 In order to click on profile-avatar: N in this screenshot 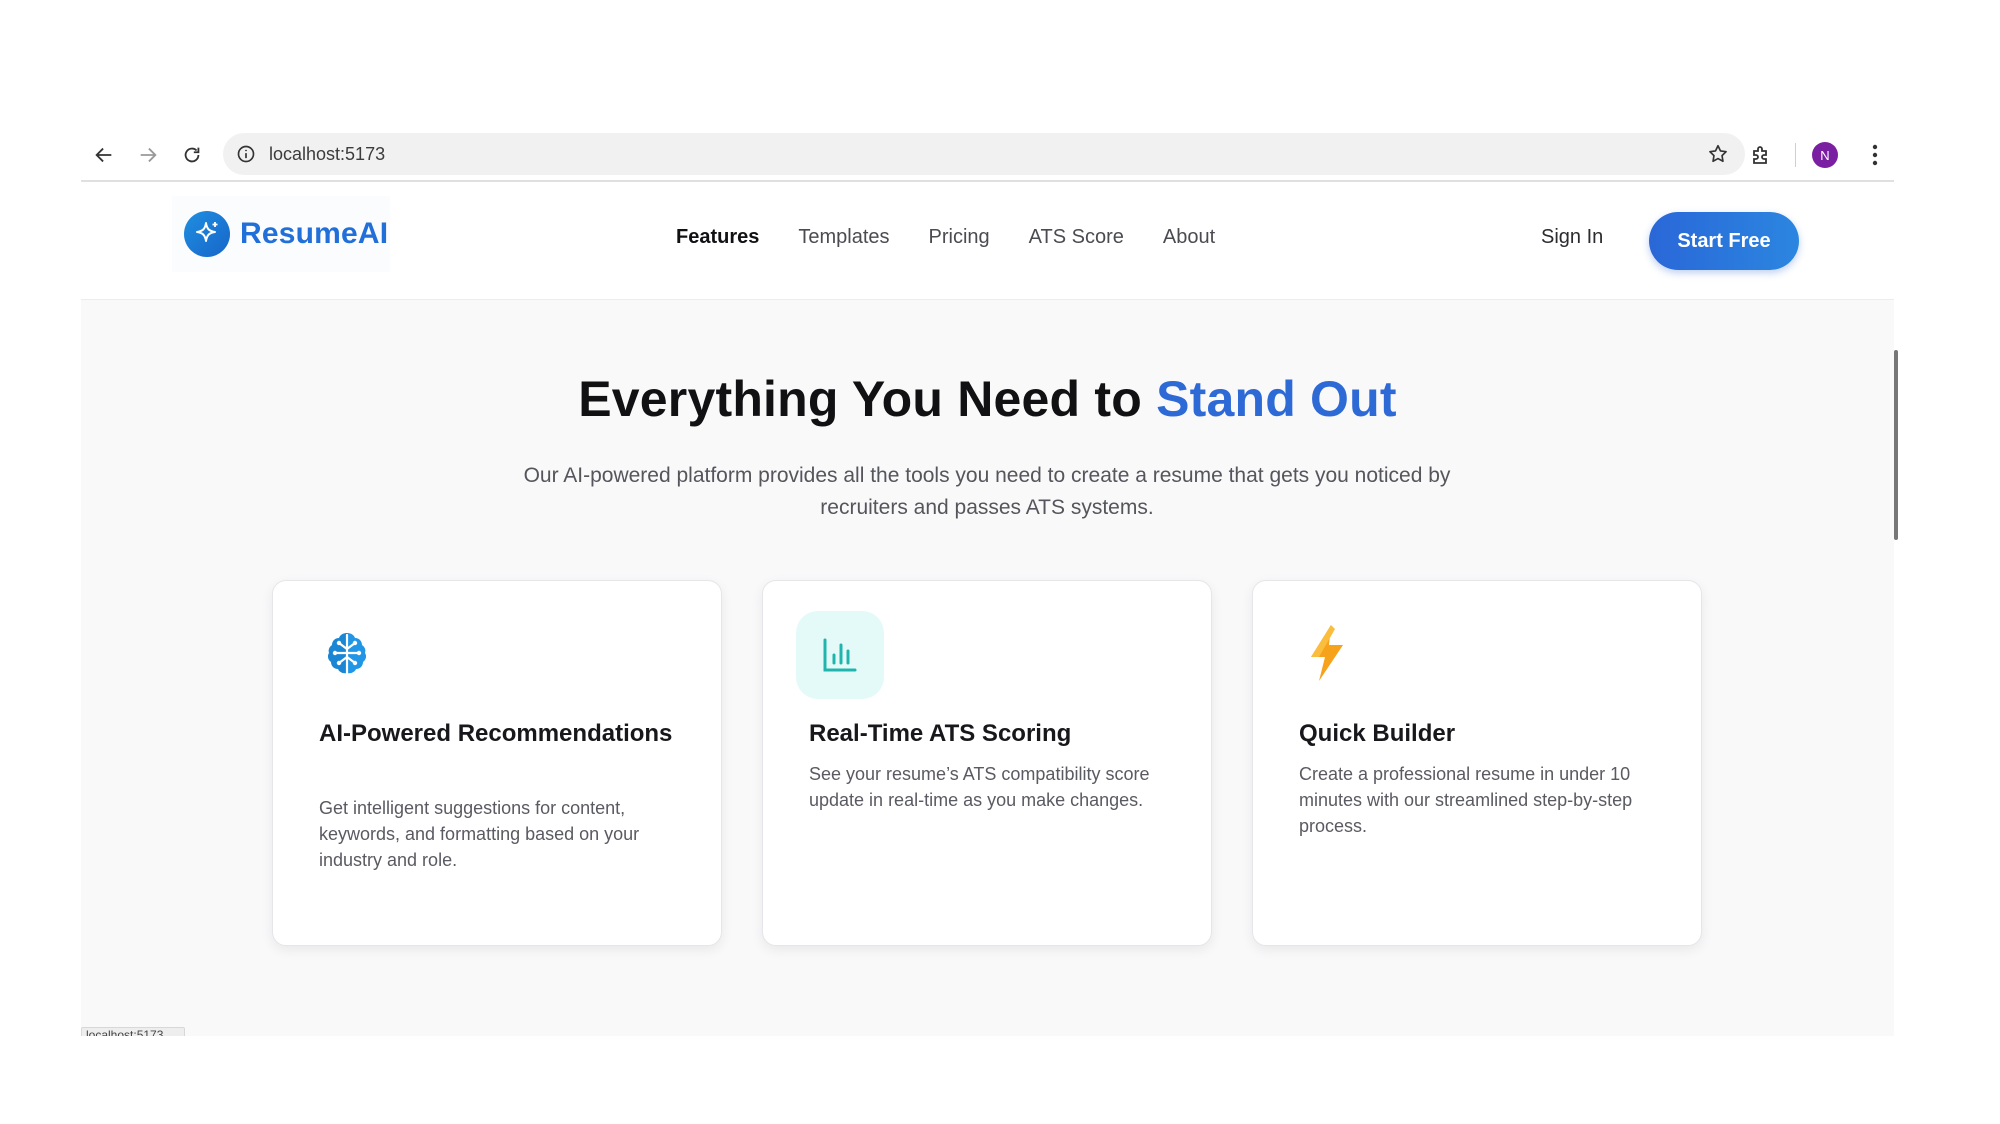, I will do `click(1825, 155)`.